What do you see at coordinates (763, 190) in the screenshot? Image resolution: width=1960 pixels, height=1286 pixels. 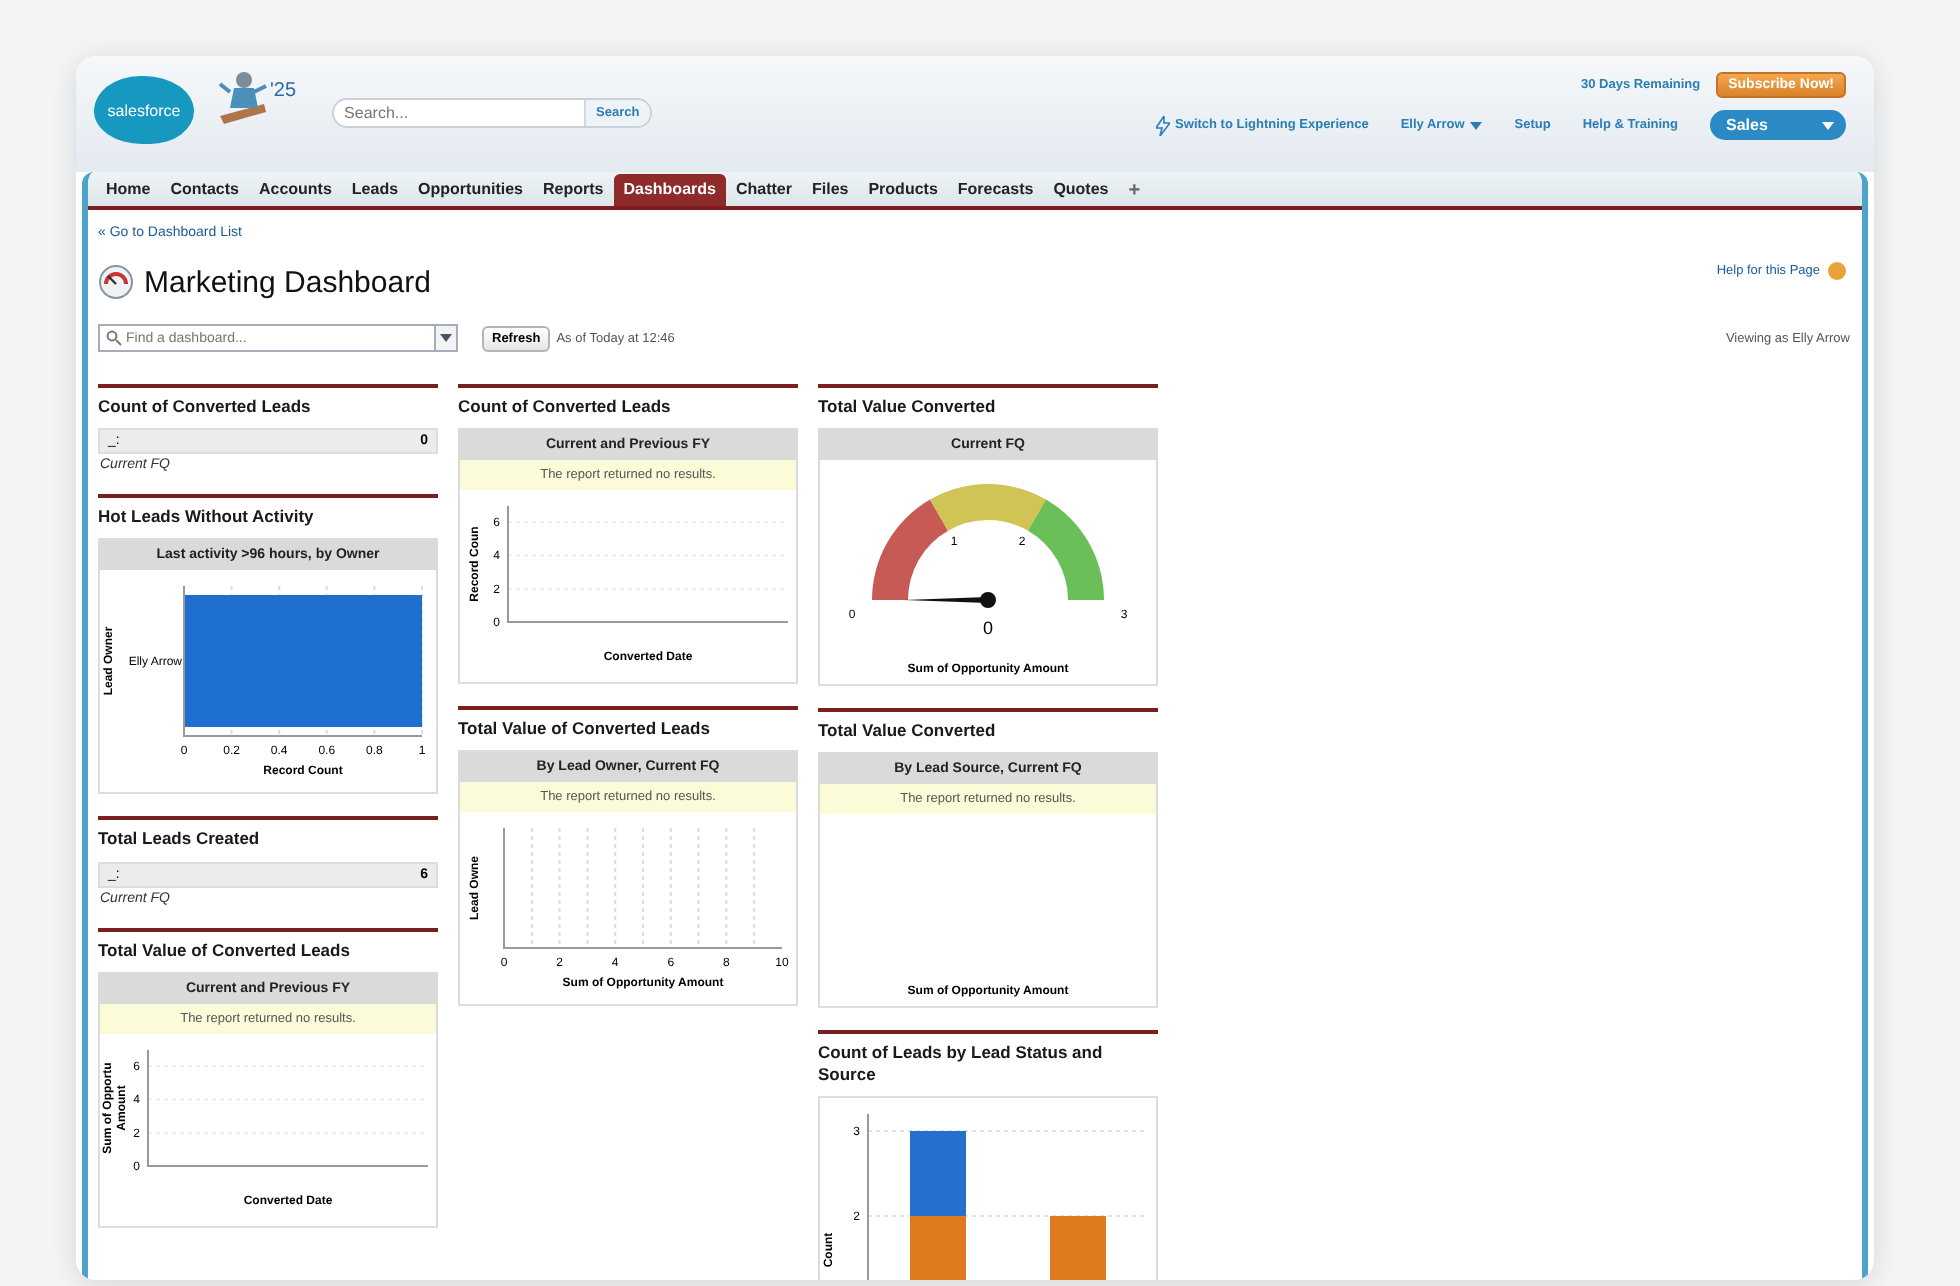 I see `nav-tab: Chatter` at bounding box center [763, 190].